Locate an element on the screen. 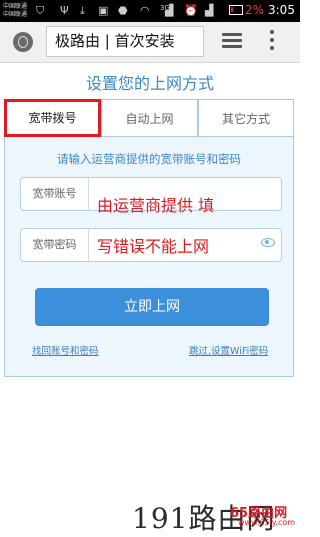  battery-percent: 2% is located at coordinates (255, 10).